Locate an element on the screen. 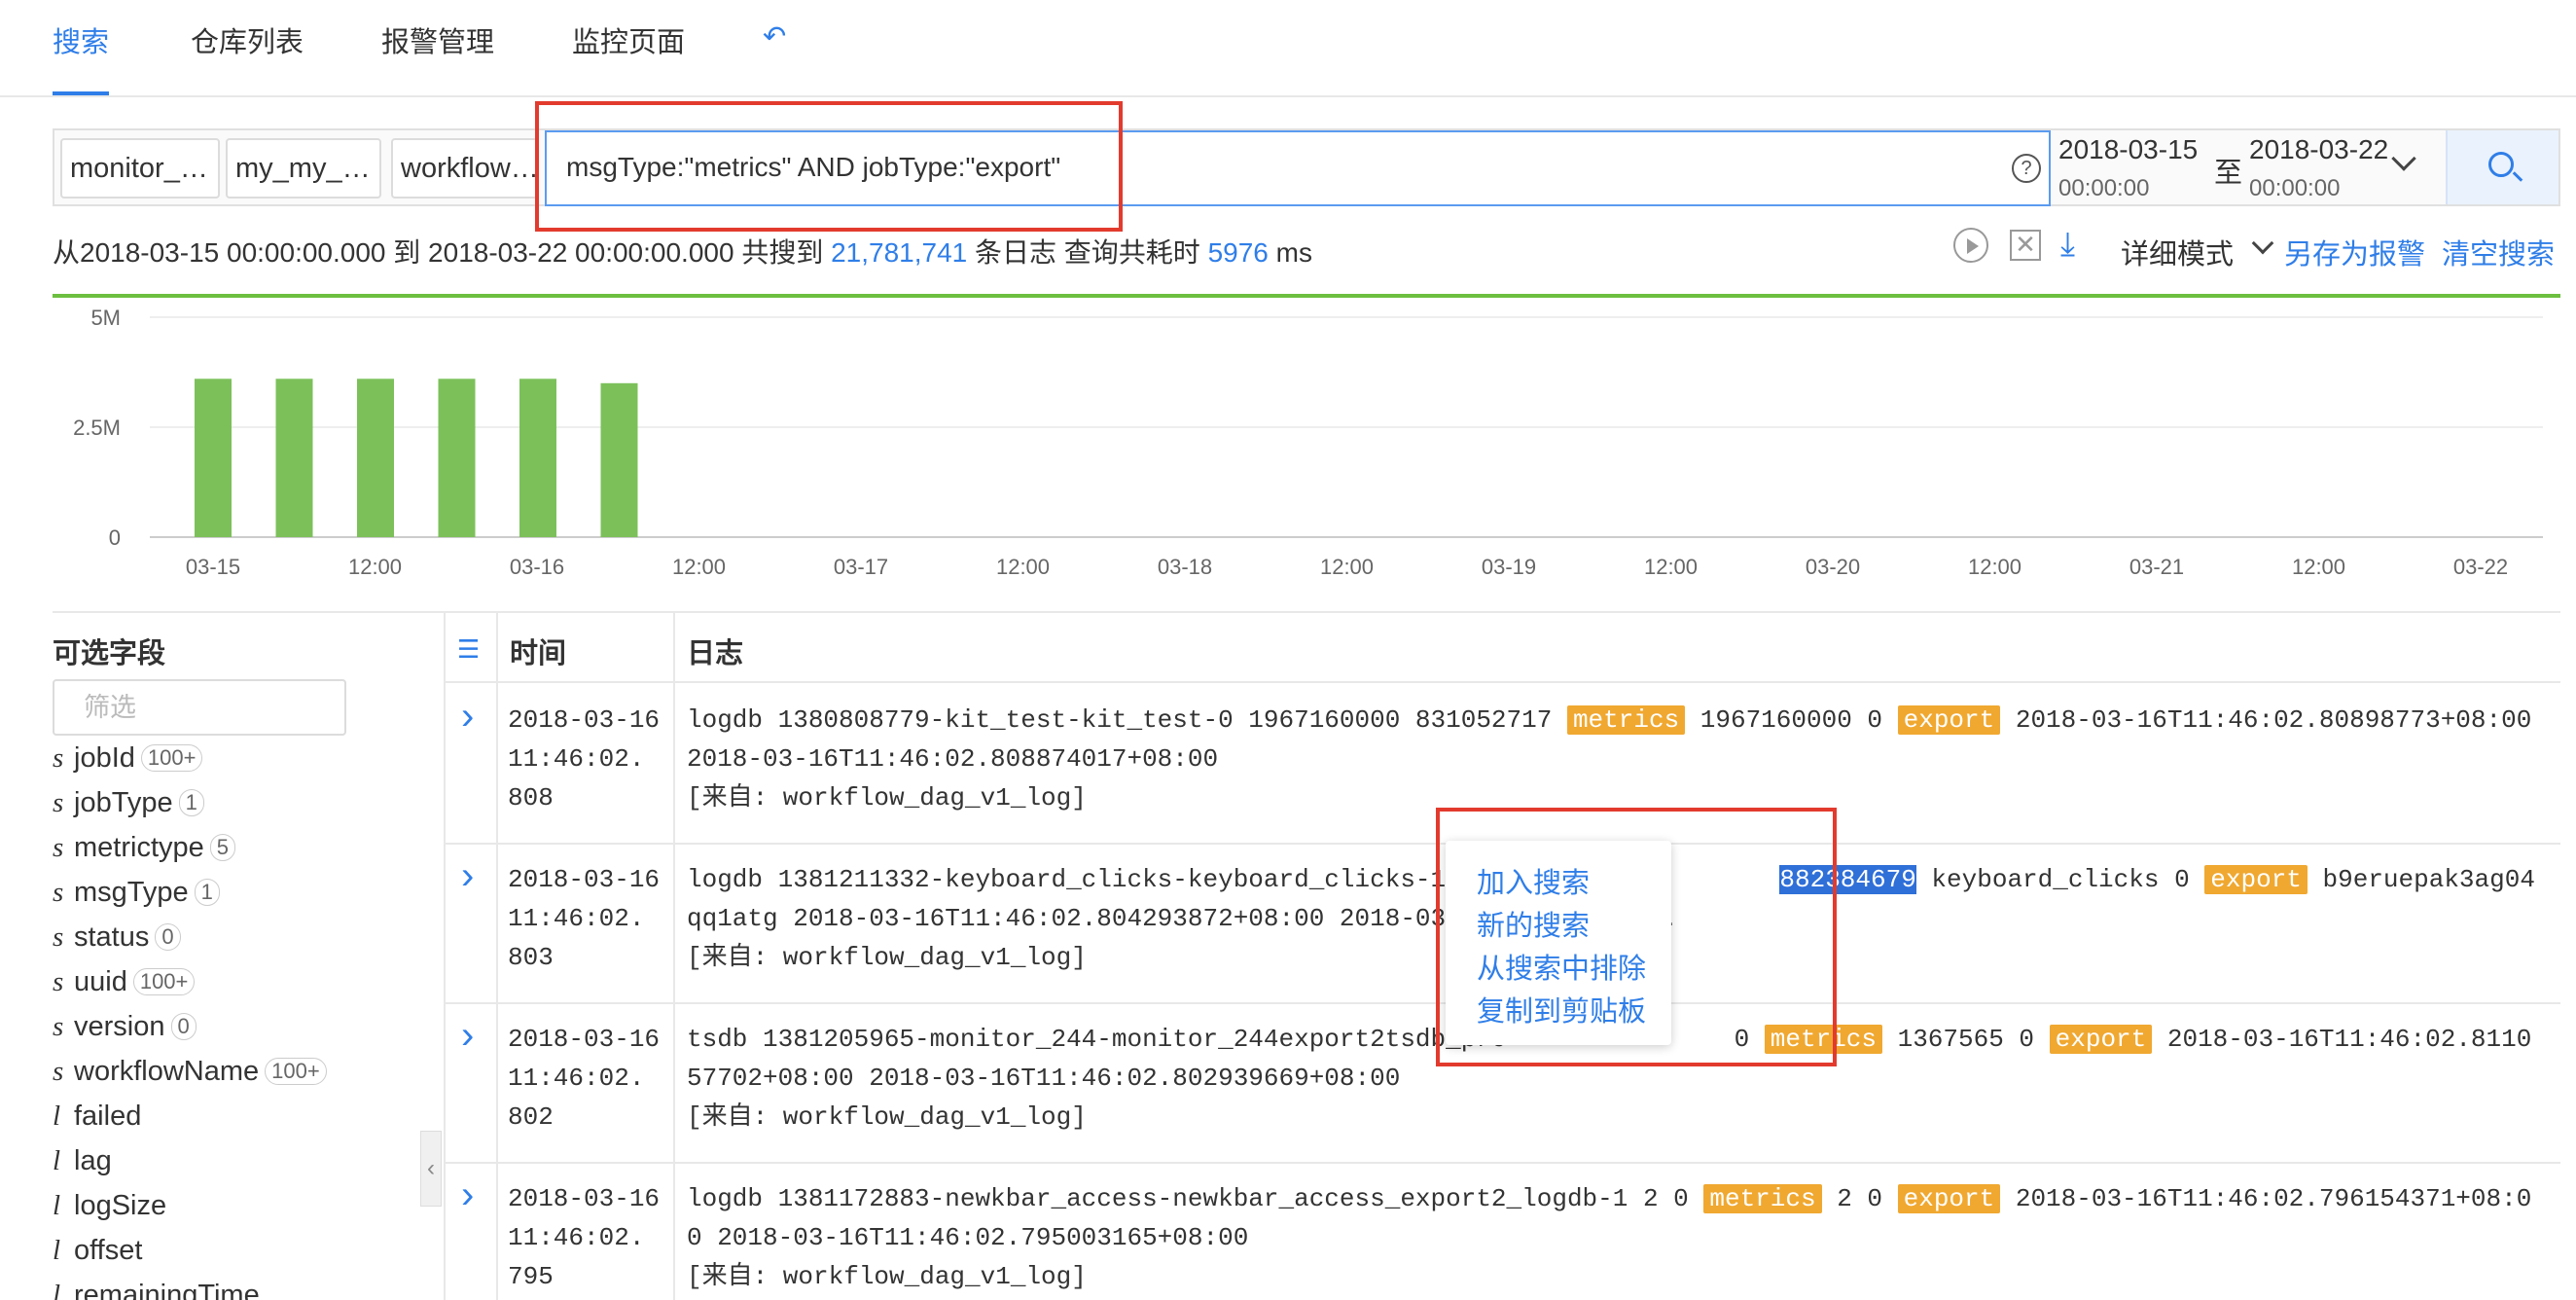  column-header-log: 日志 is located at coordinates (715, 653).